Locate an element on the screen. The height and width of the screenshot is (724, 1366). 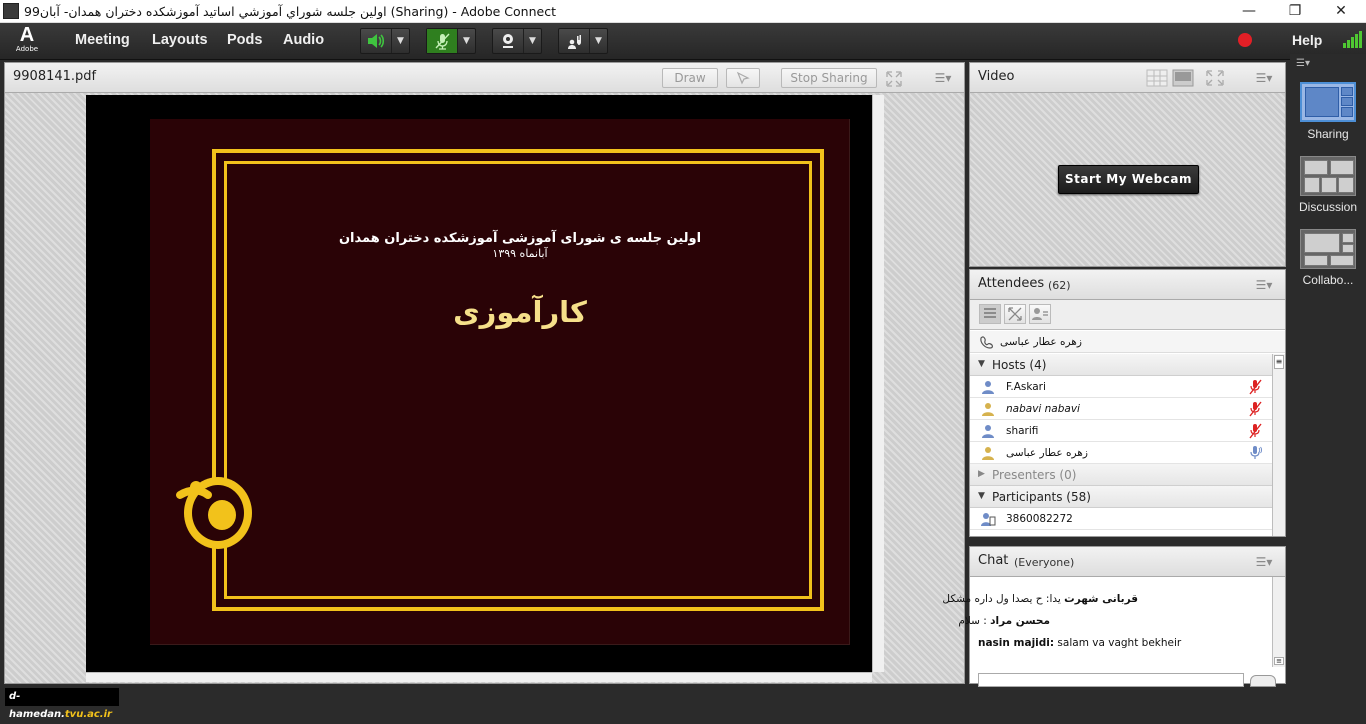
webcam-button: ▼ is located at coordinates (517, 41).